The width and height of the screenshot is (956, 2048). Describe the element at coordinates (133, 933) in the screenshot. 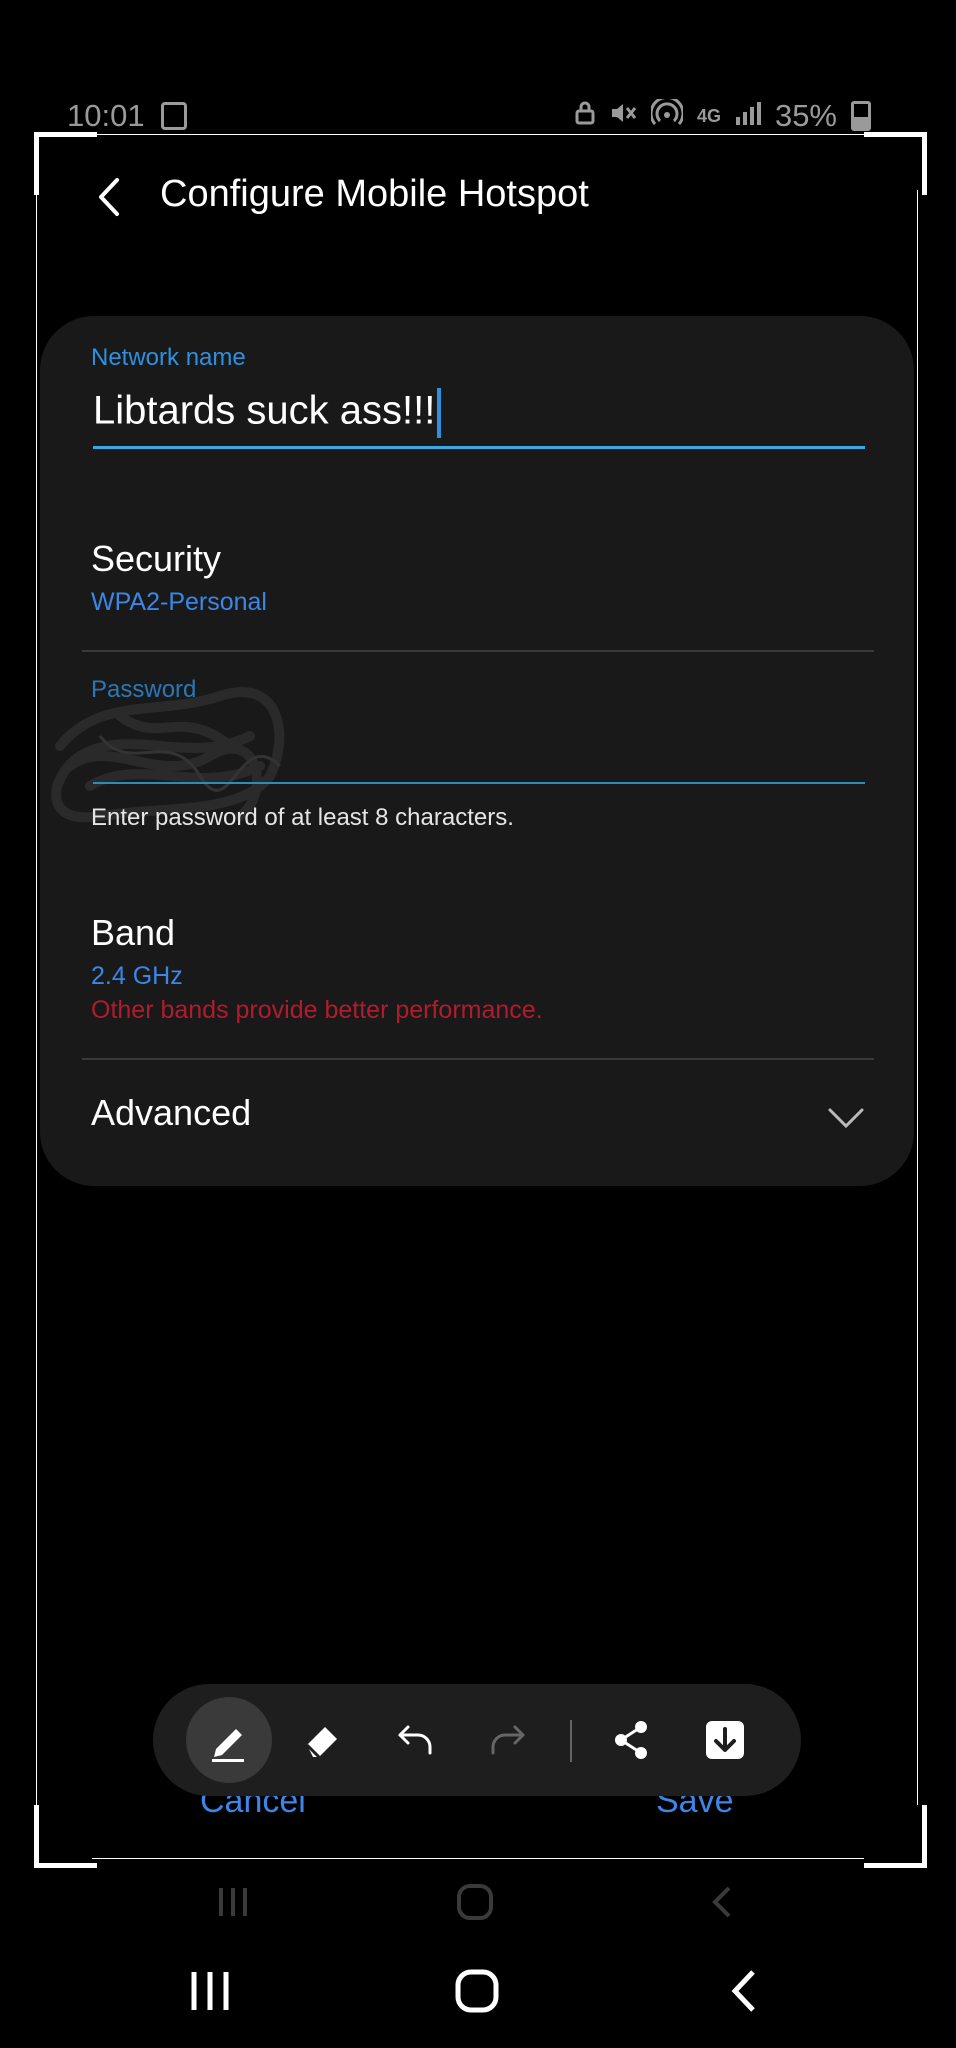

I see `band-title: Band` at that location.